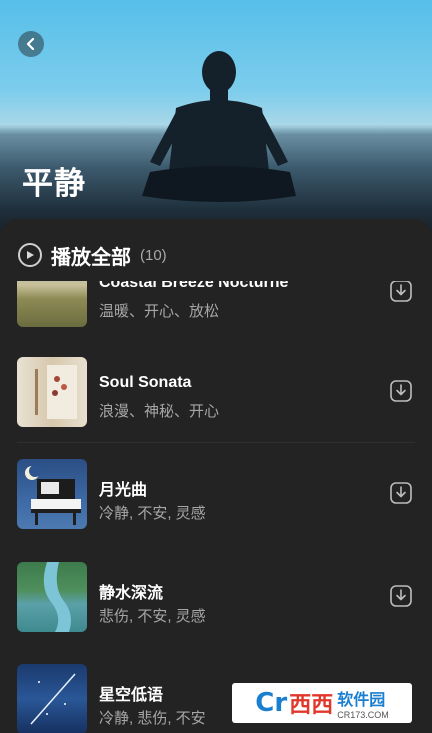  Describe the element at coordinates (311, 704) in the screenshot. I see `watermark-logo-text: 西西` at that location.